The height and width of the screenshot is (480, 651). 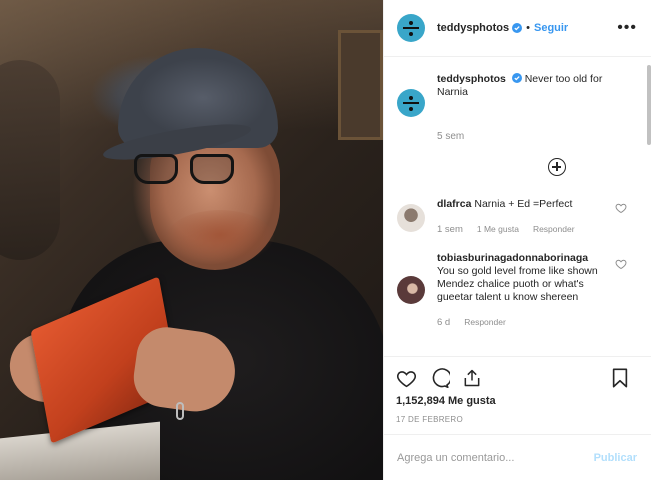 I want to click on caption-timestamp: 5 sem, so click(x=537, y=136).